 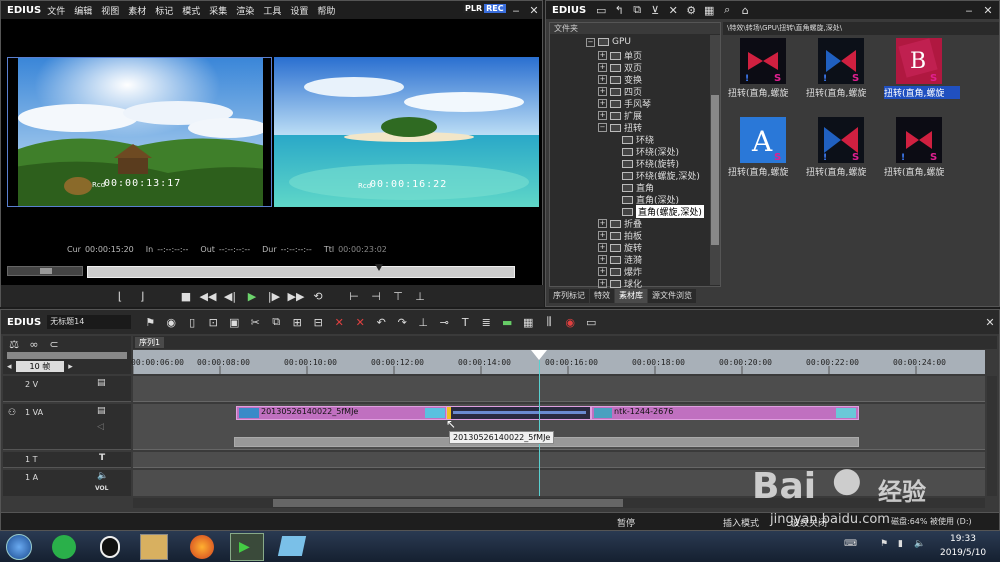 I want to click on set-in-icon: ⌊, so click(x=120, y=296).